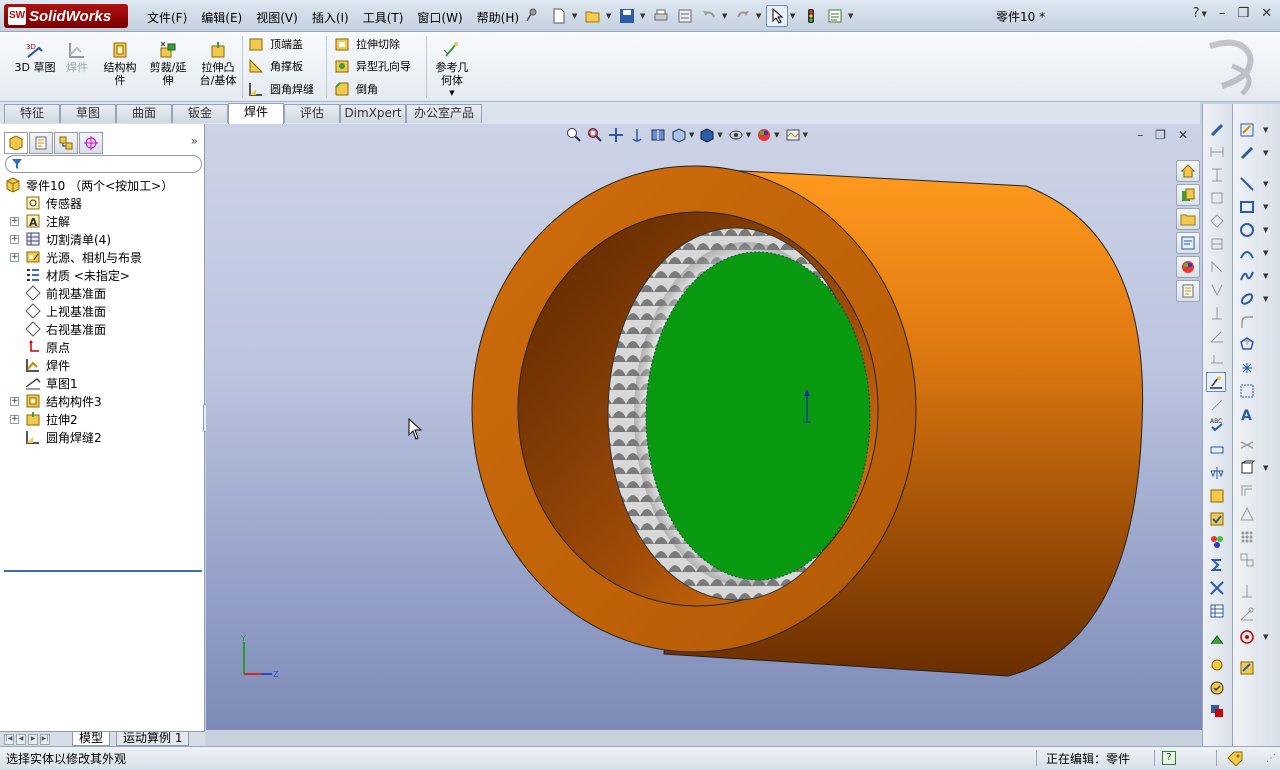 The width and height of the screenshot is (1280, 770). Describe the element at coordinates (32, 113) in the screenshot. I see `tab-features: 特征` at that location.